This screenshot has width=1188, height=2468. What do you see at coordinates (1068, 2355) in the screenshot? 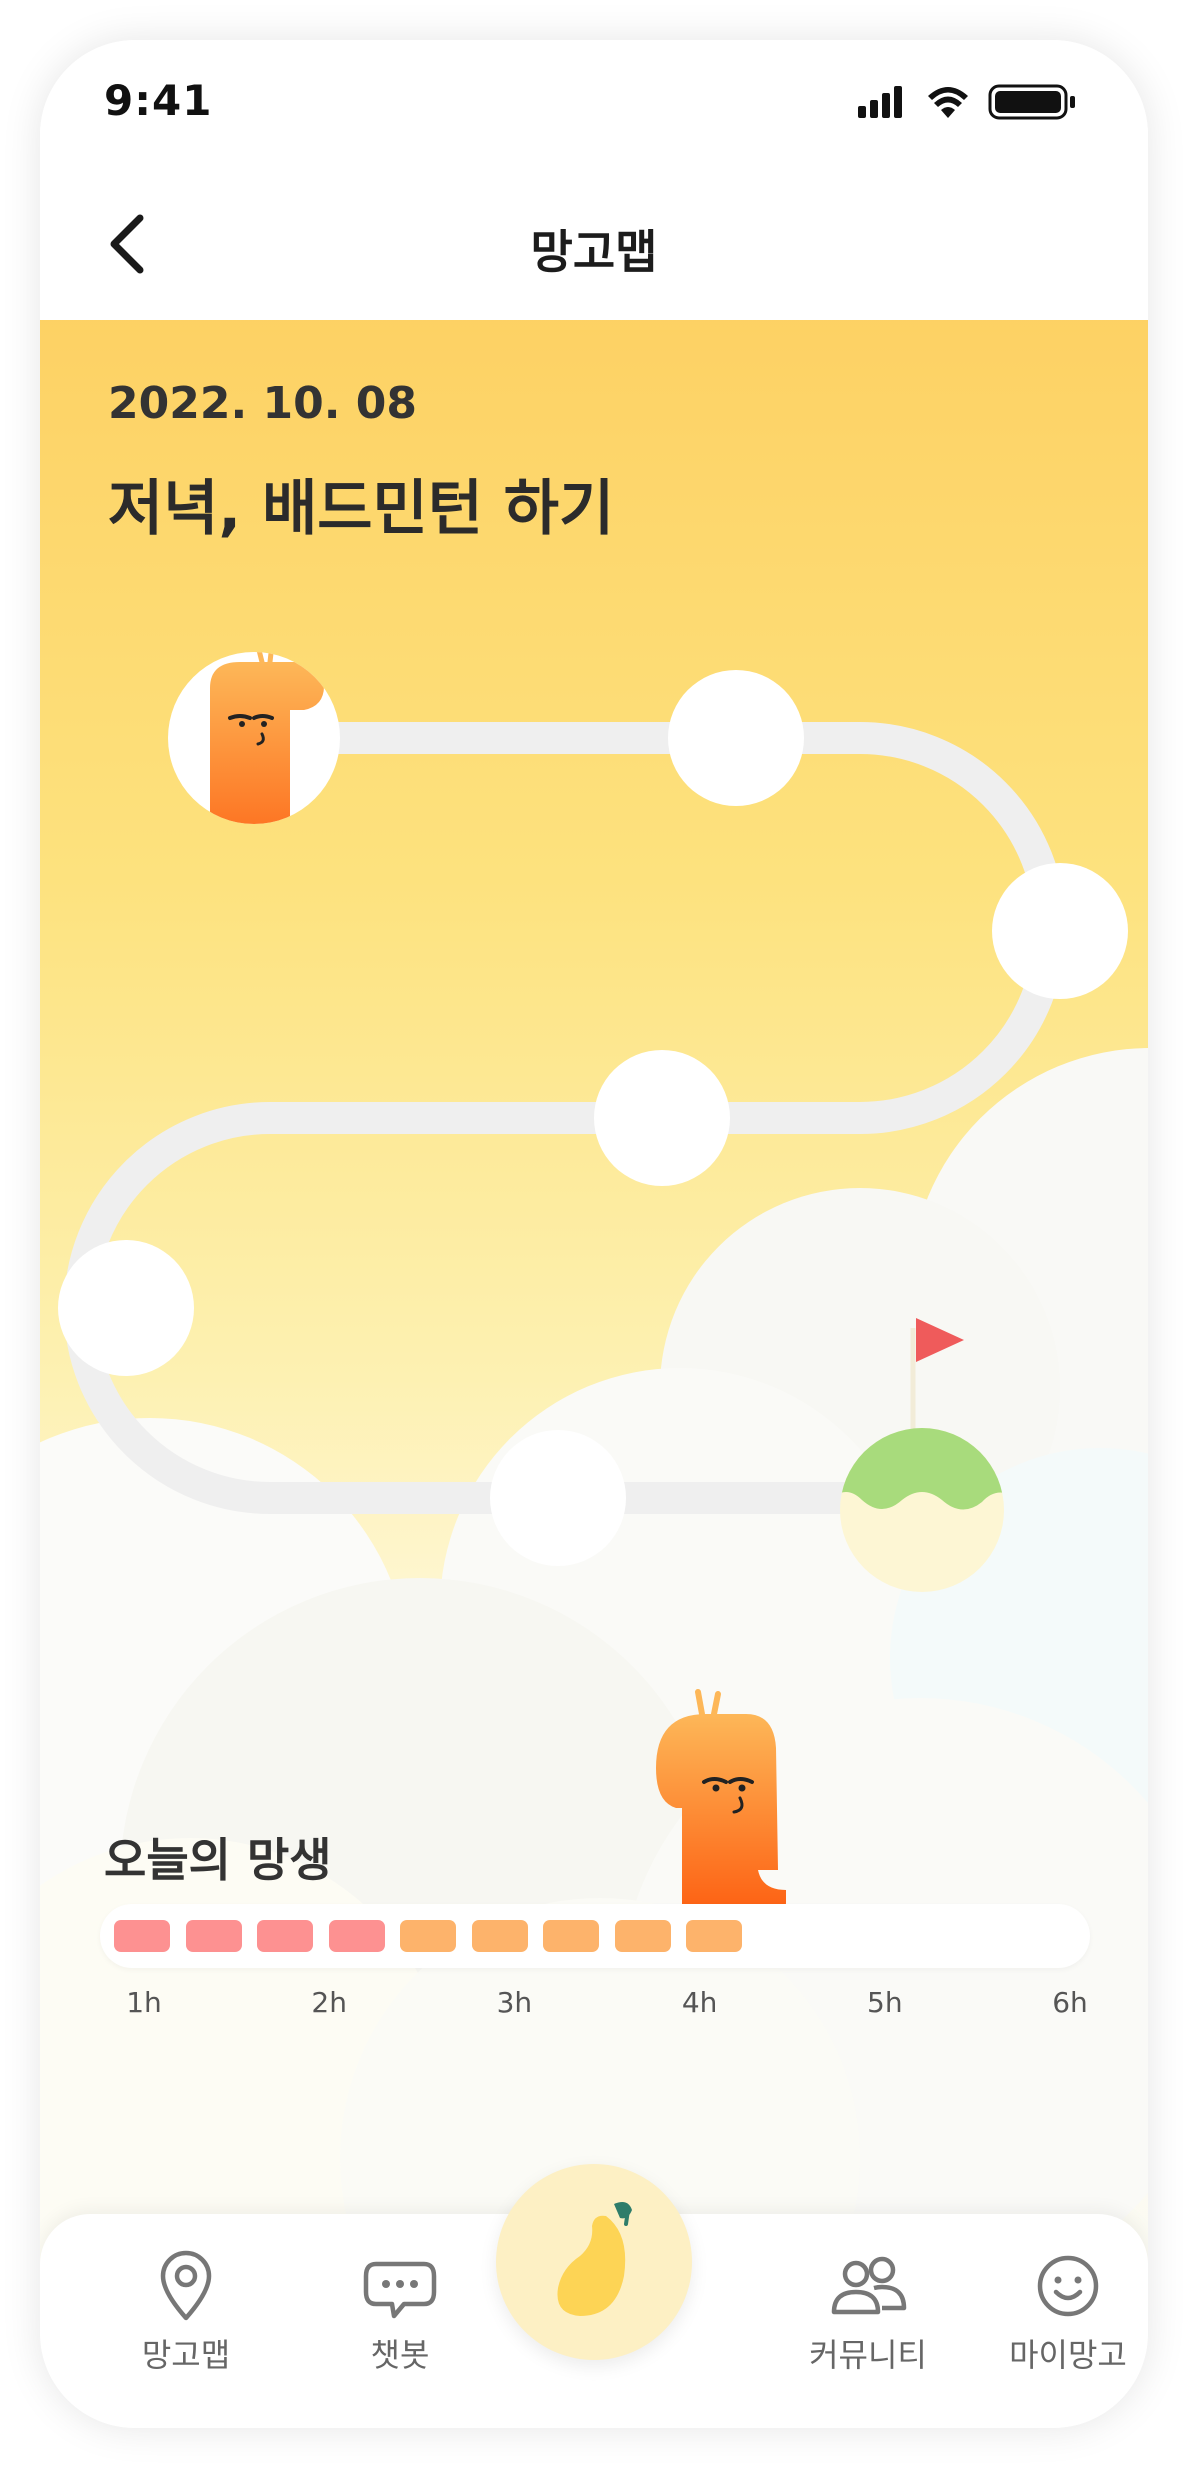
I see `tab-label: 마이망고` at bounding box center [1068, 2355].